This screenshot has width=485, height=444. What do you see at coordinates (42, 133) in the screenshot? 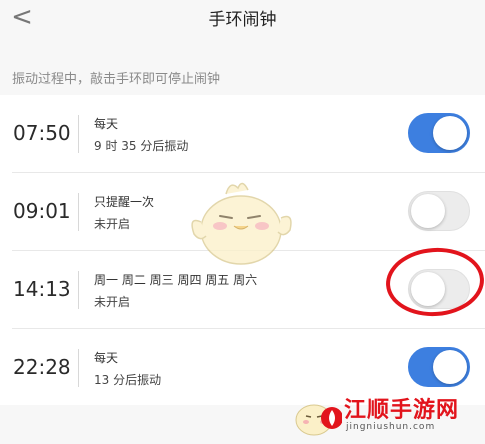
I see `alarm-time: 07:50` at bounding box center [42, 133].